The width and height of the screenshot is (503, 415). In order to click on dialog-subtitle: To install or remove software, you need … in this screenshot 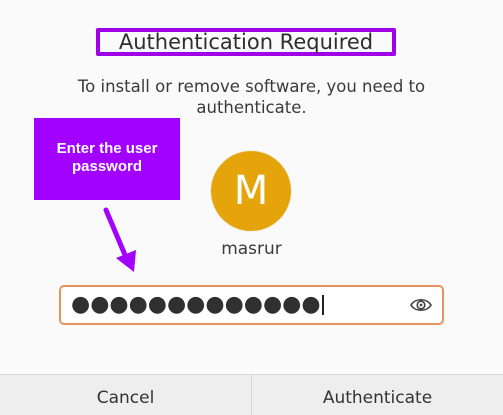, I will do `click(251, 97)`.